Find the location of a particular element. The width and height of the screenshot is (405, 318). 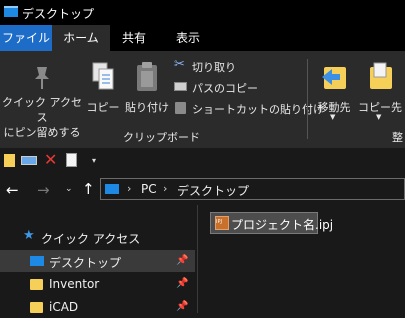

paste-shortcut-button: ショートカットの貼り付け is located at coordinates (249, 108).